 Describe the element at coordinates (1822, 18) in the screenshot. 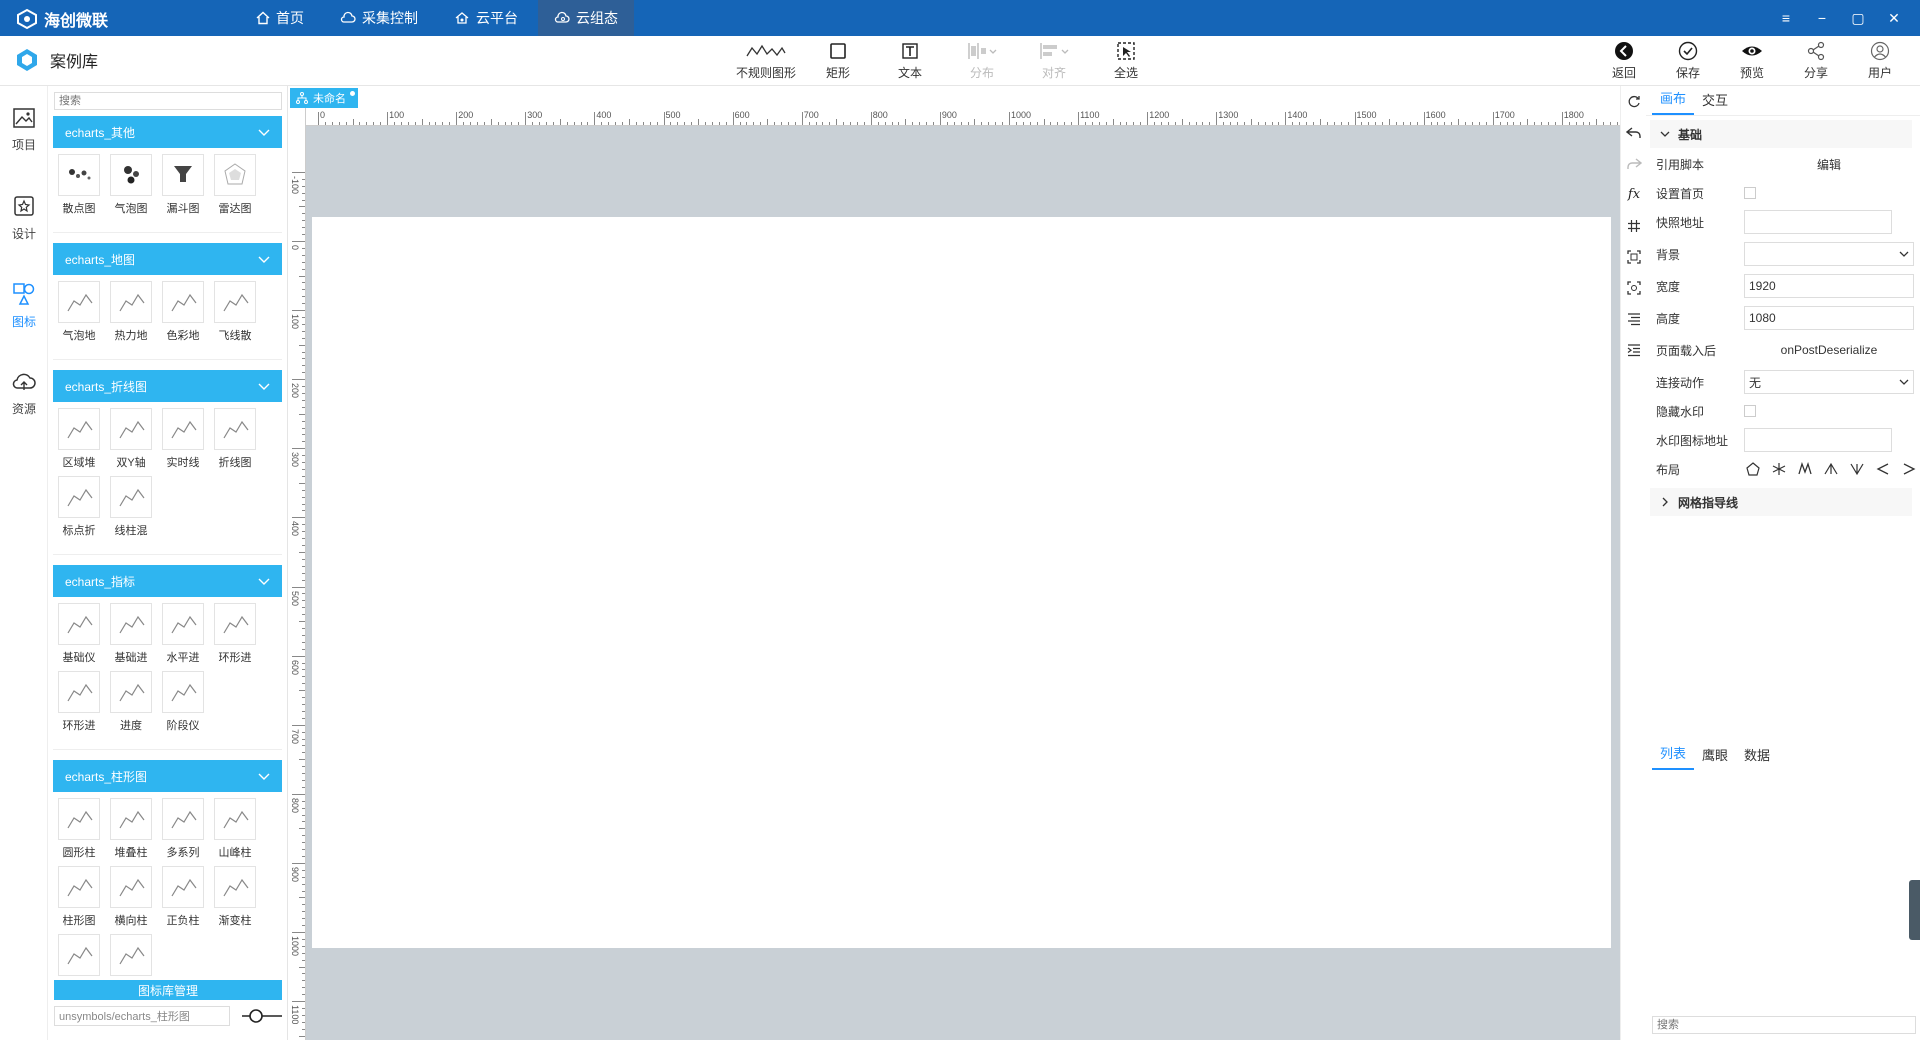

I see `minimize-icon: −` at that location.